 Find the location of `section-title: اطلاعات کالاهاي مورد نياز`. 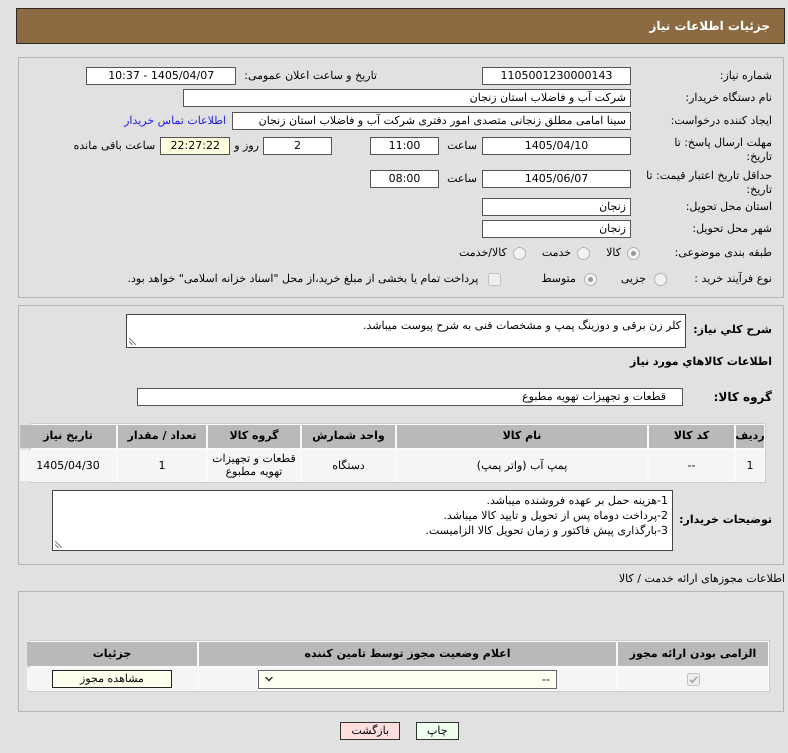

section-title: اطلاعات کالاهاي مورد نياز is located at coordinates (701, 361).